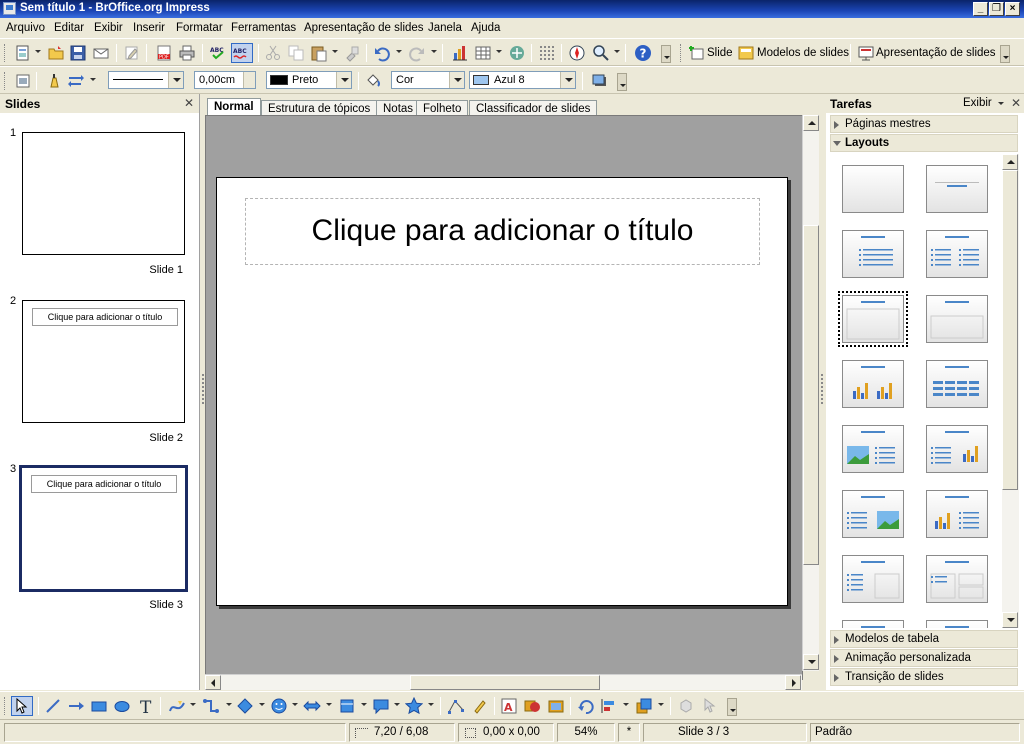  What do you see at coordinates (431, 704) in the screenshot?
I see `stars-dropdown-icon` at bounding box center [431, 704].